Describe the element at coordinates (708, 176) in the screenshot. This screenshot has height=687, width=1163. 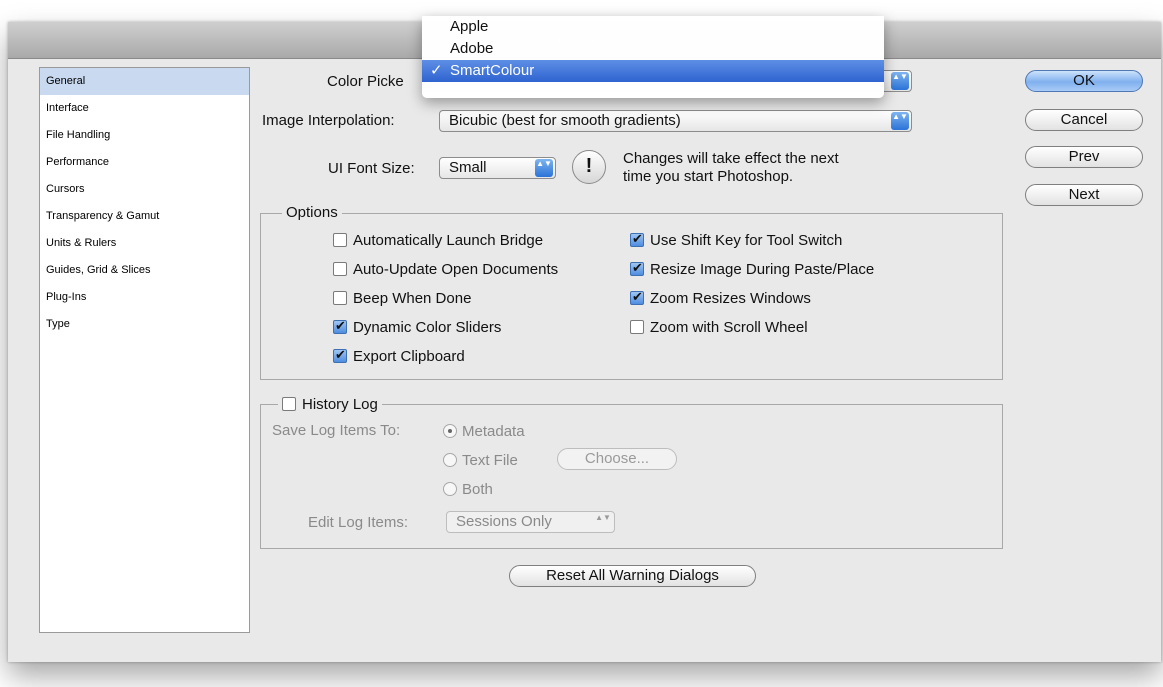
I see `font-size-note-line2: time you start Photoshop.` at that location.